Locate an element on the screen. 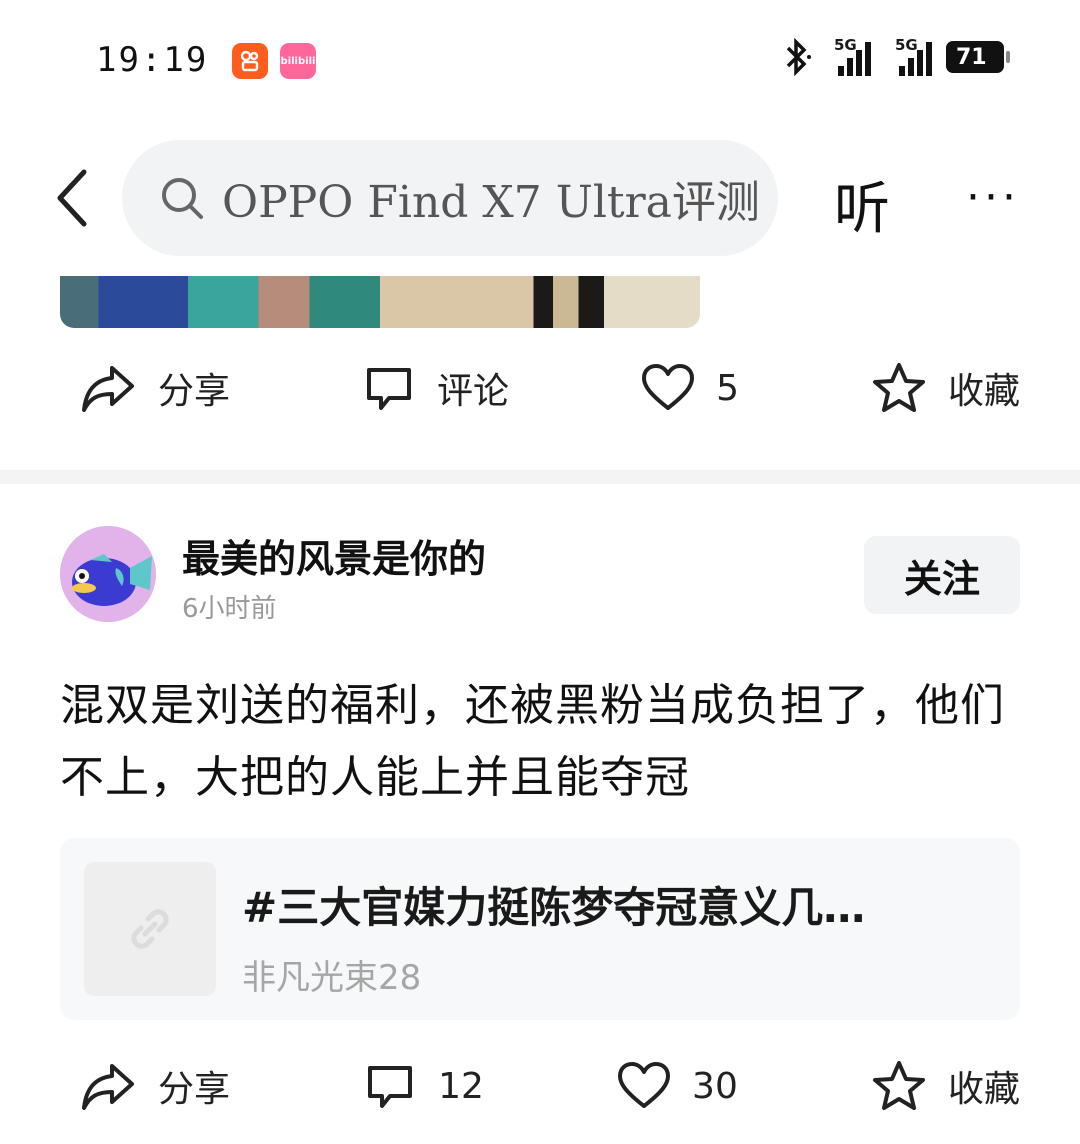  avatar is located at coordinates (108, 574).